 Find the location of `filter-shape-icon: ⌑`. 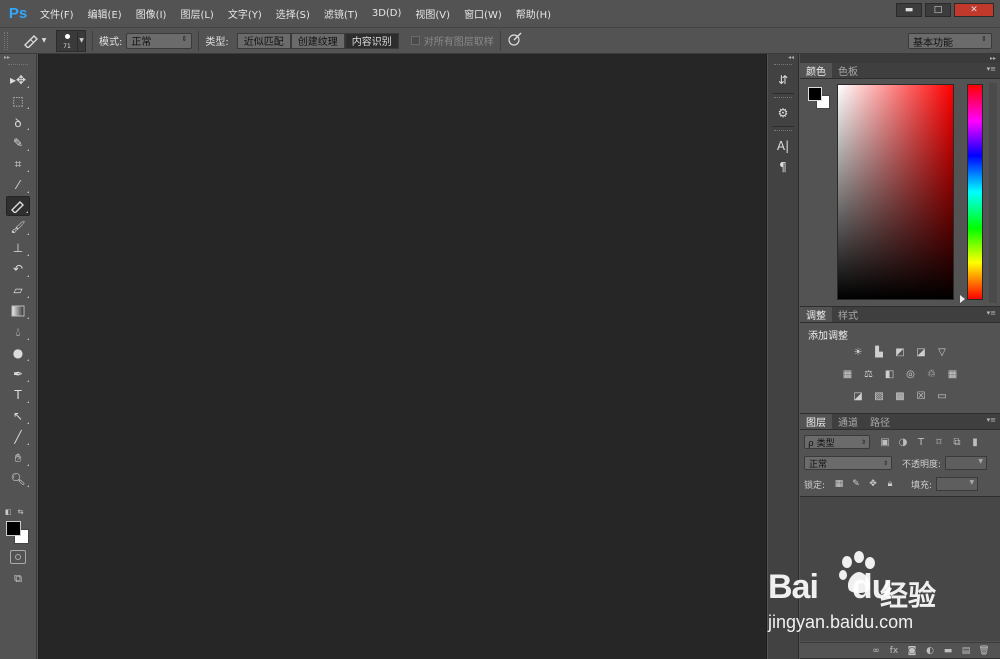

filter-shape-icon: ⌑ is located at coordinates (939, 442).